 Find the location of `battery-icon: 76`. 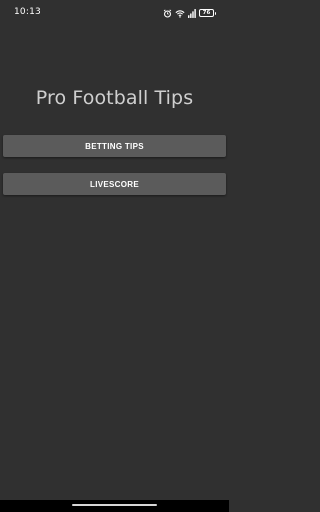

battery-icon: 76 is located at coordinates (207, 13).